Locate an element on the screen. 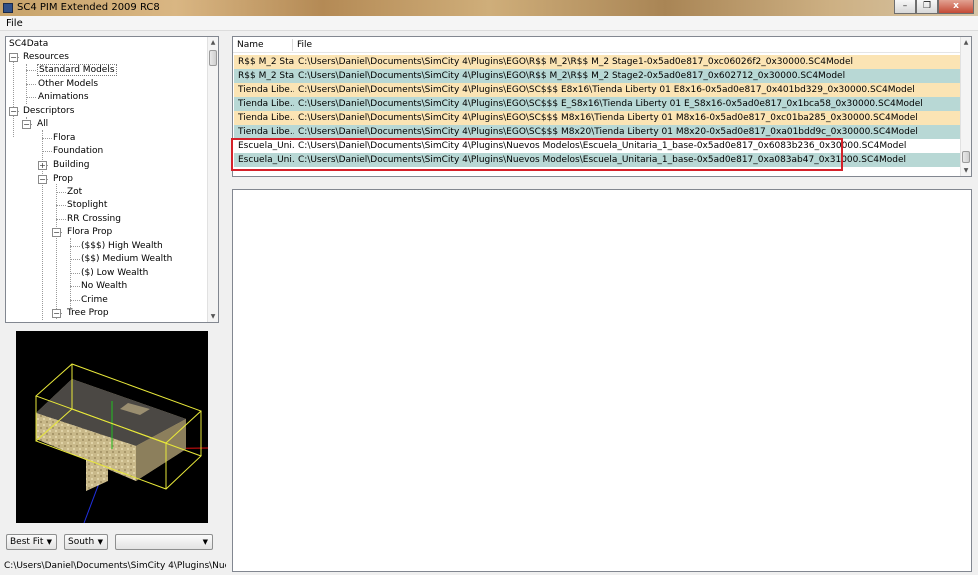 The height and width of the screenshot is (575, 978). menu-file: File is located at coordinates (14, 23).